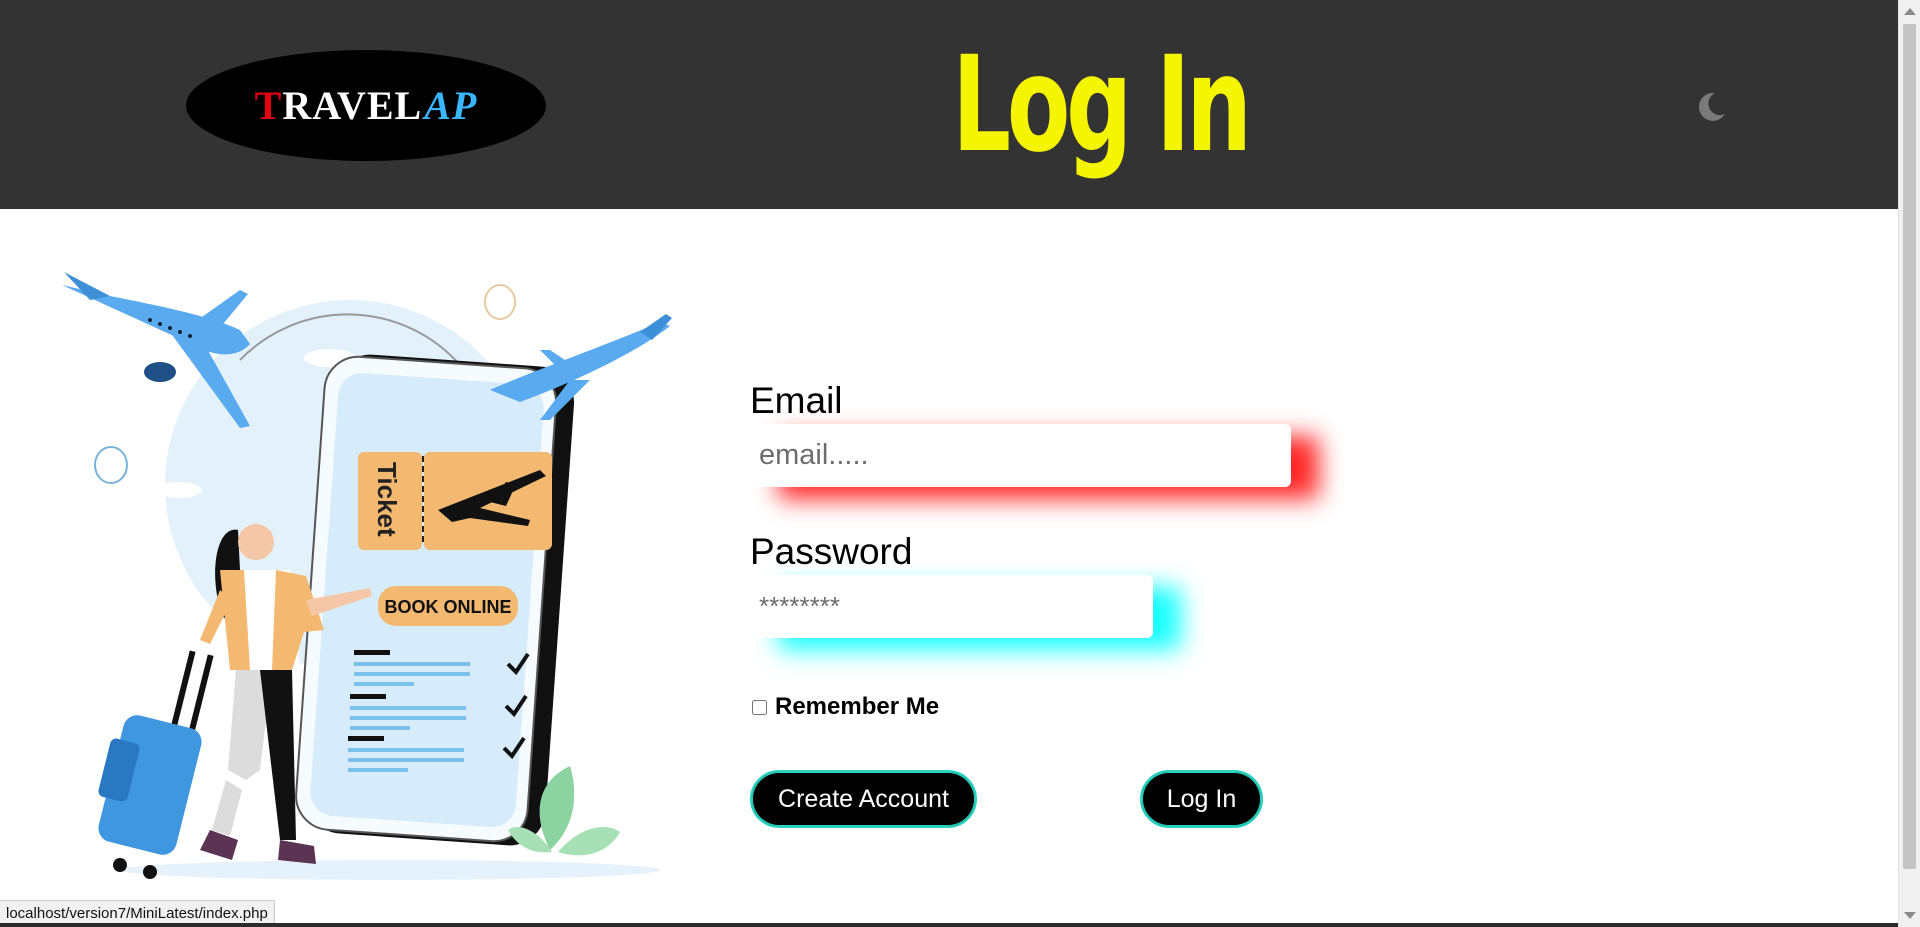  I want to click on scroll-thumb, so click(1909, 446).